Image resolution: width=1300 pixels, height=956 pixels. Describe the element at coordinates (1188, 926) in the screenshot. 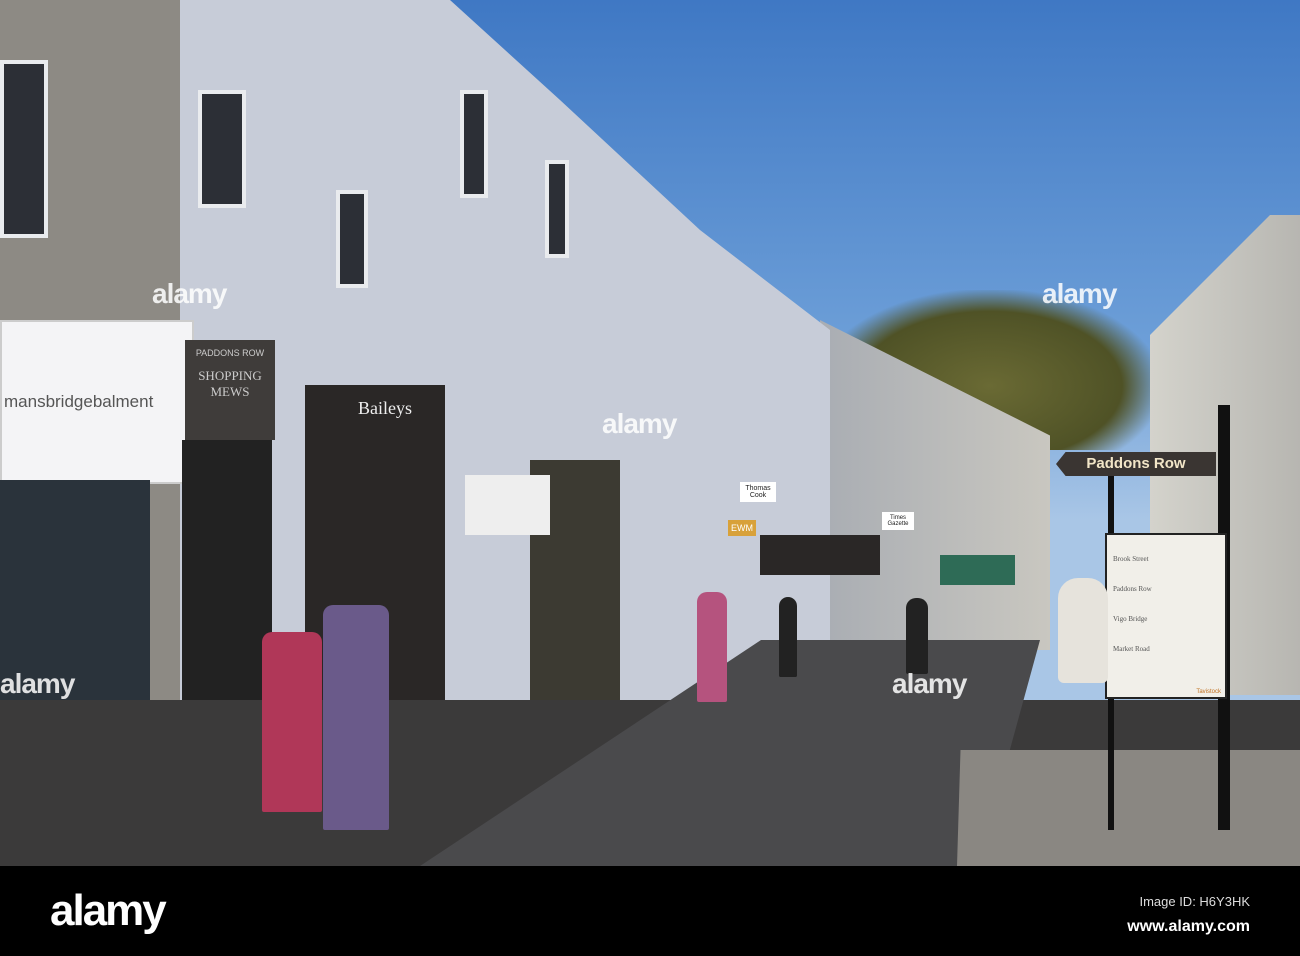

I see `site-url: www.alamy.com` at that location.